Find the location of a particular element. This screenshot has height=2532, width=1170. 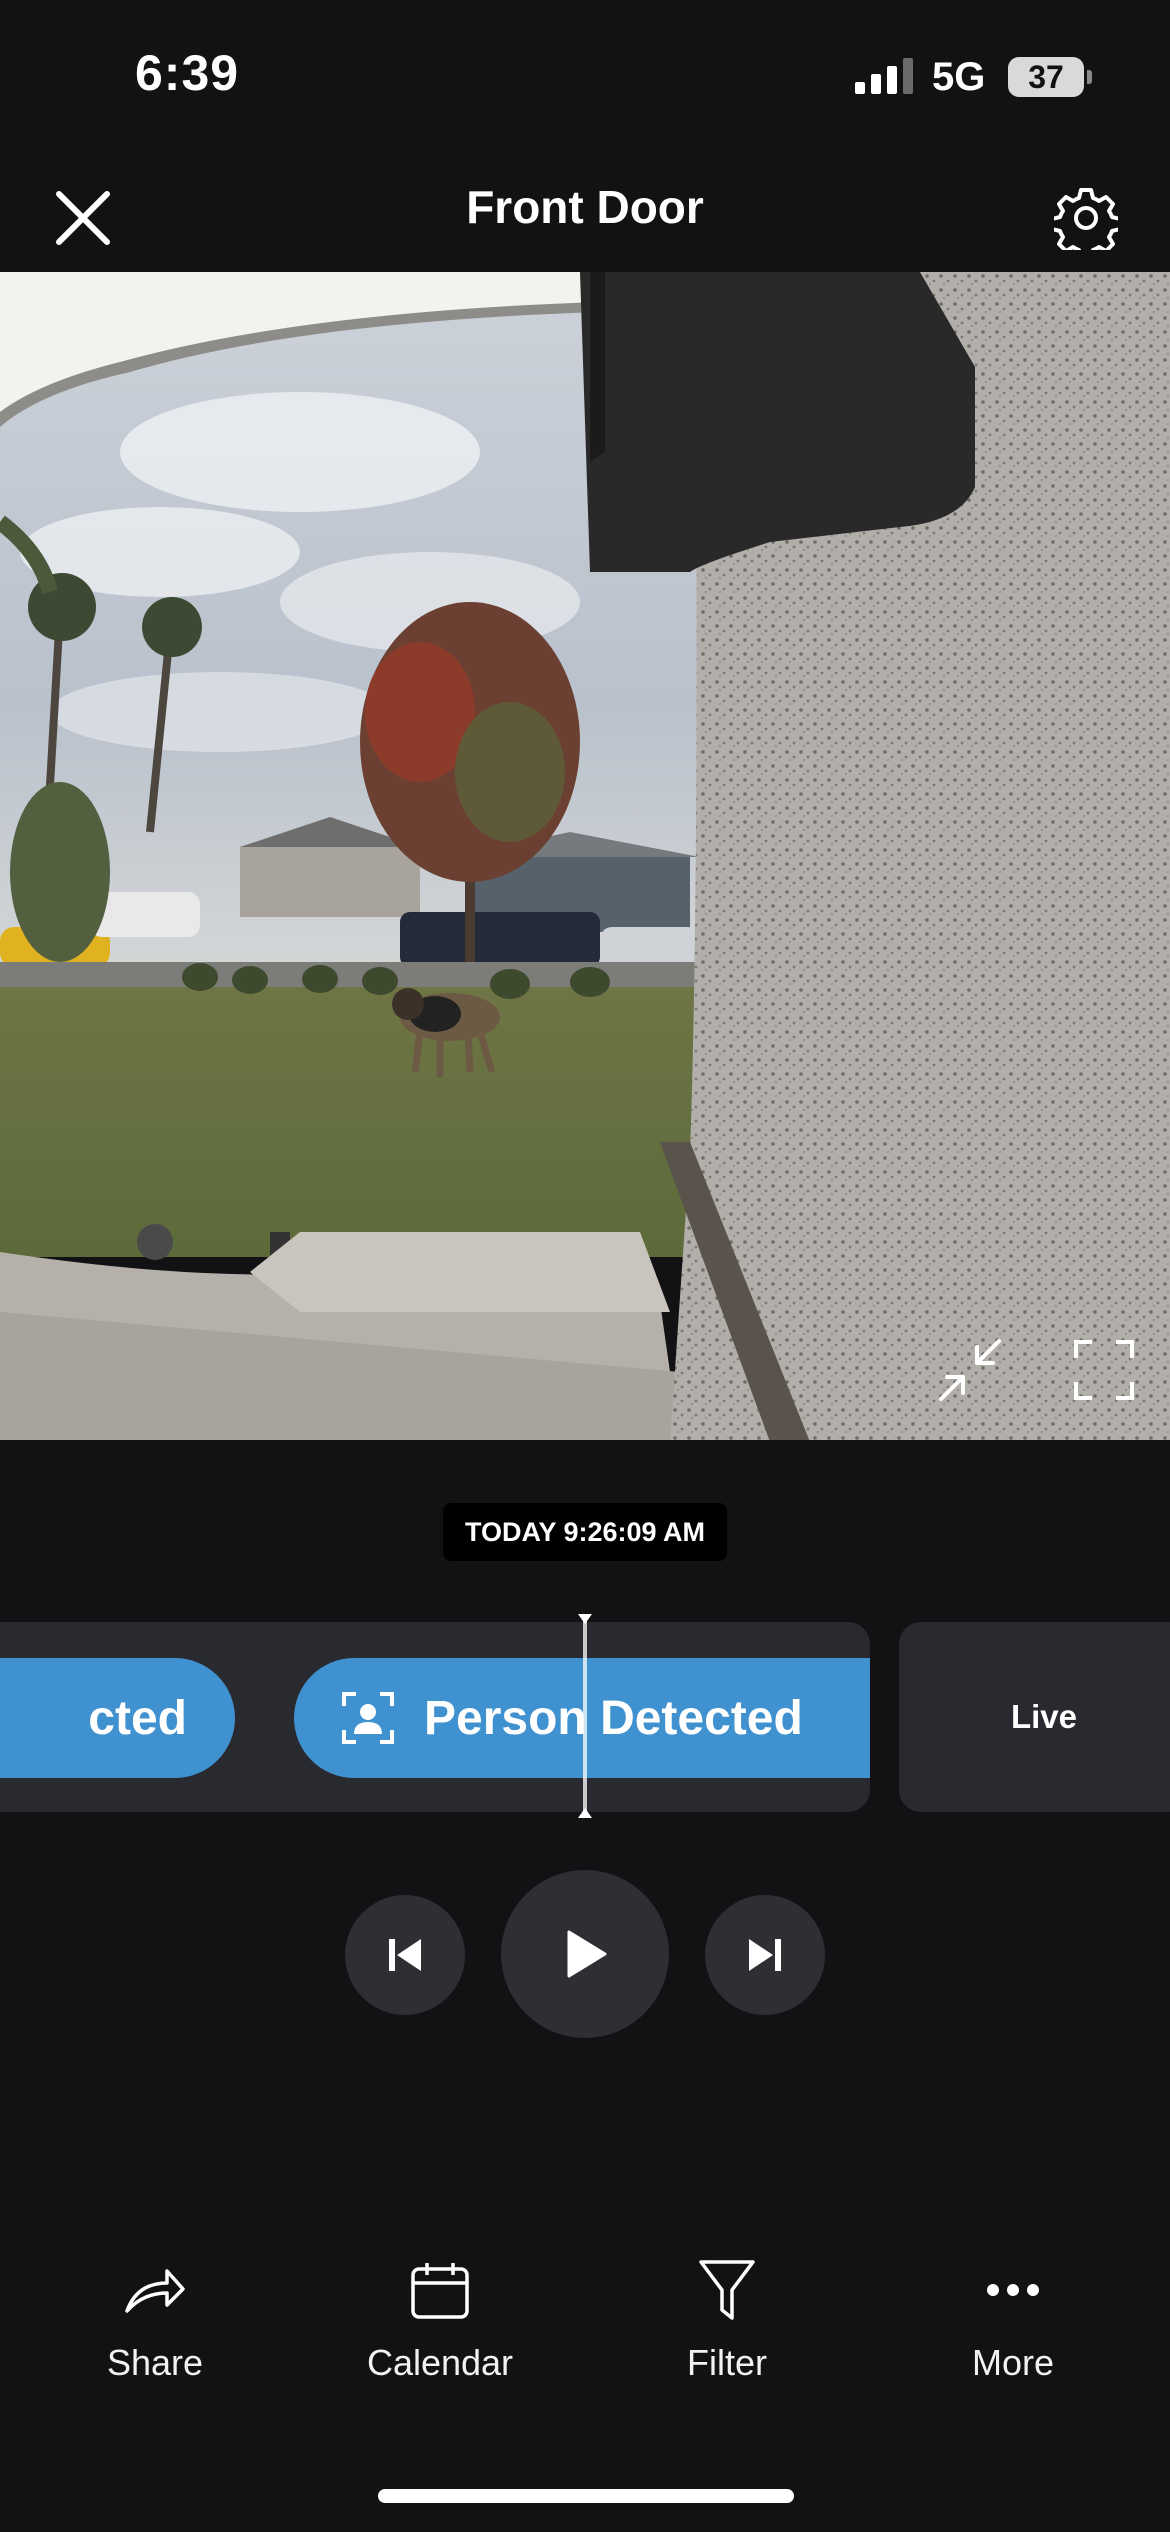

next-event-button is located at coordinates (765, 1955).